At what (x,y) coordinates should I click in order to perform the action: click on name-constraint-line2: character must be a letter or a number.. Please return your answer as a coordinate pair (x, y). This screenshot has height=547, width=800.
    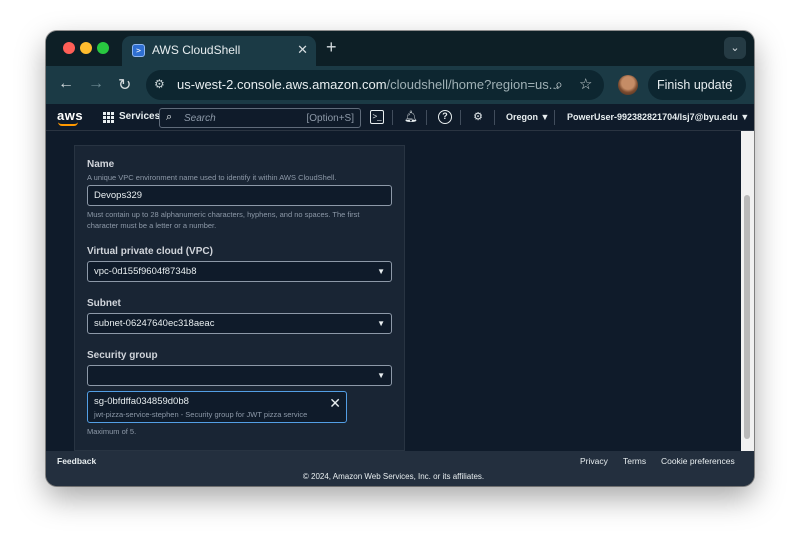
    Looking at the image, I should click on (152, 225).